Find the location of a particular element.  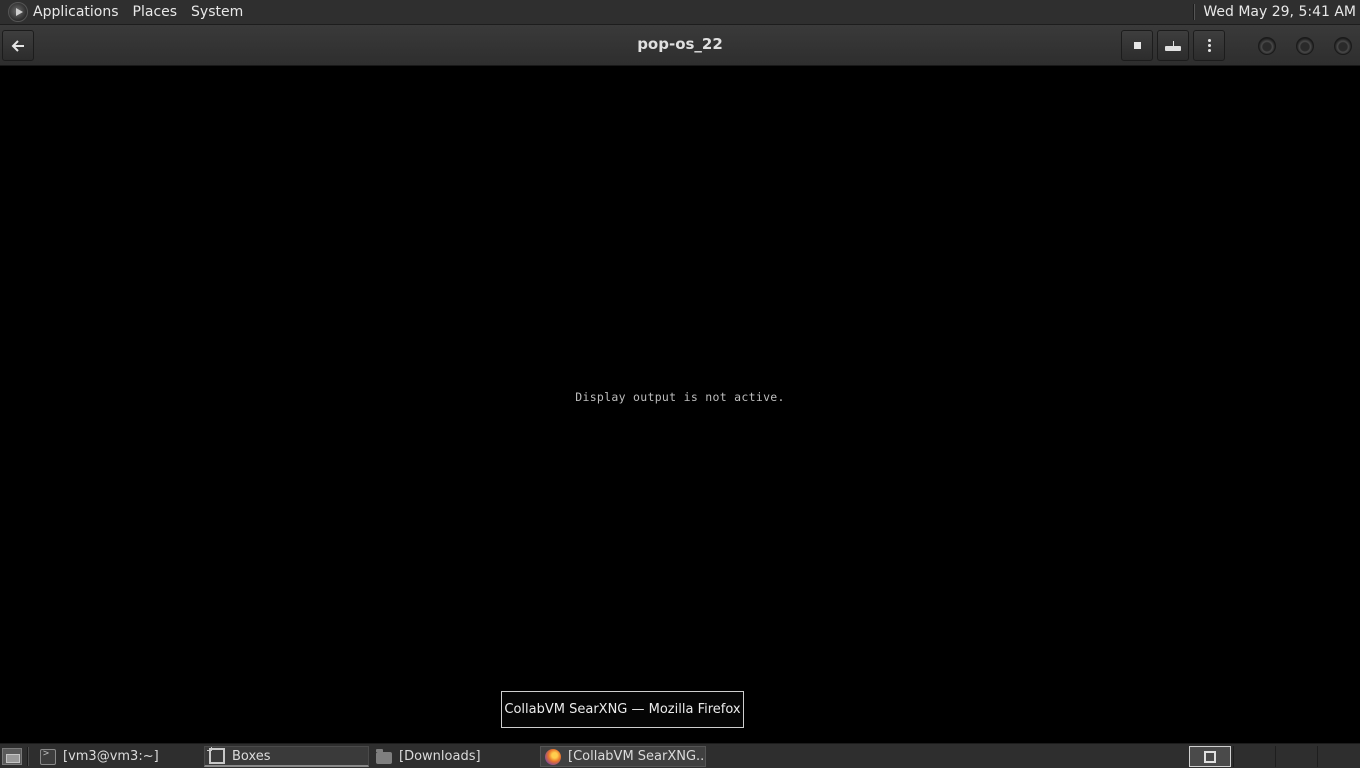

window-title: pop-os_22 is located at coordinates (680, 44).